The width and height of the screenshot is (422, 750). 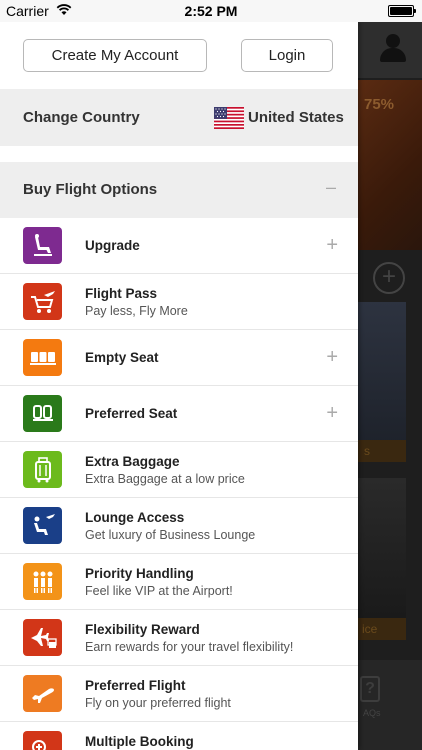 What do you see at coordinates (42, 525) in the screenshot?
I see `lounge-icon` at bounding box center [42, 525].